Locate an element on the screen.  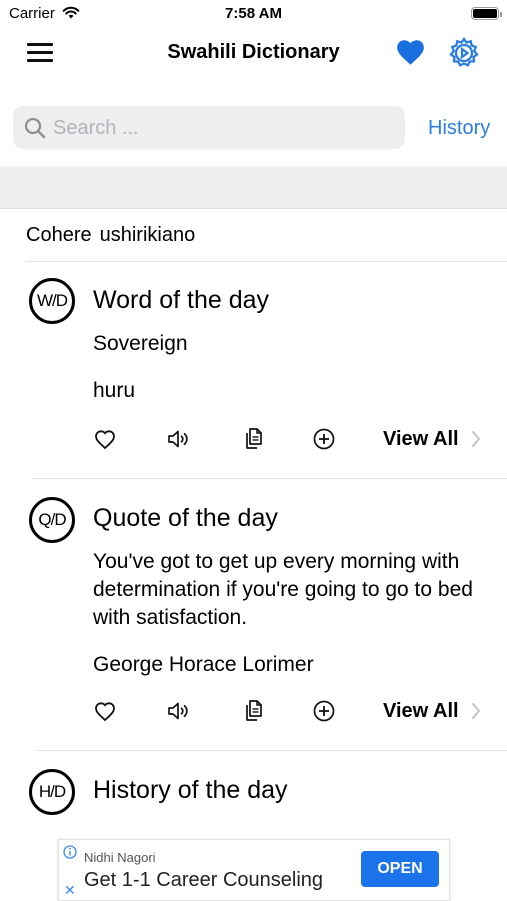
word-of-day-title: Word of the day is located at coordinates (181, 300).